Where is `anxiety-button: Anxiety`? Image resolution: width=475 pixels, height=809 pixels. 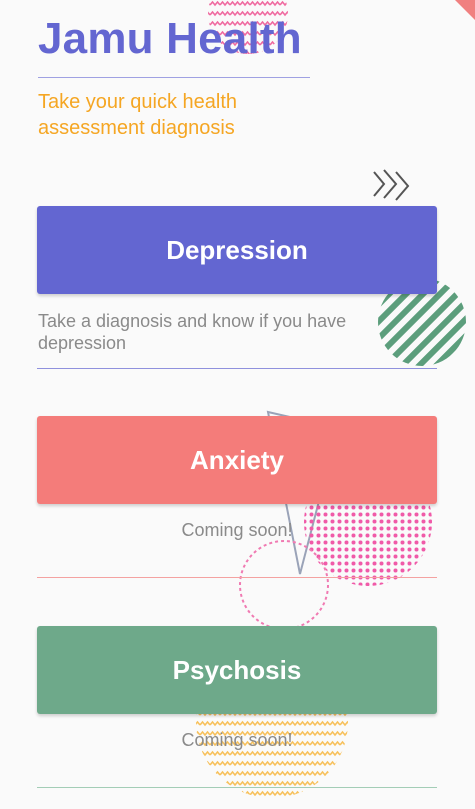
anxiety-button: Anxiety is located at coordinates (237, 460).